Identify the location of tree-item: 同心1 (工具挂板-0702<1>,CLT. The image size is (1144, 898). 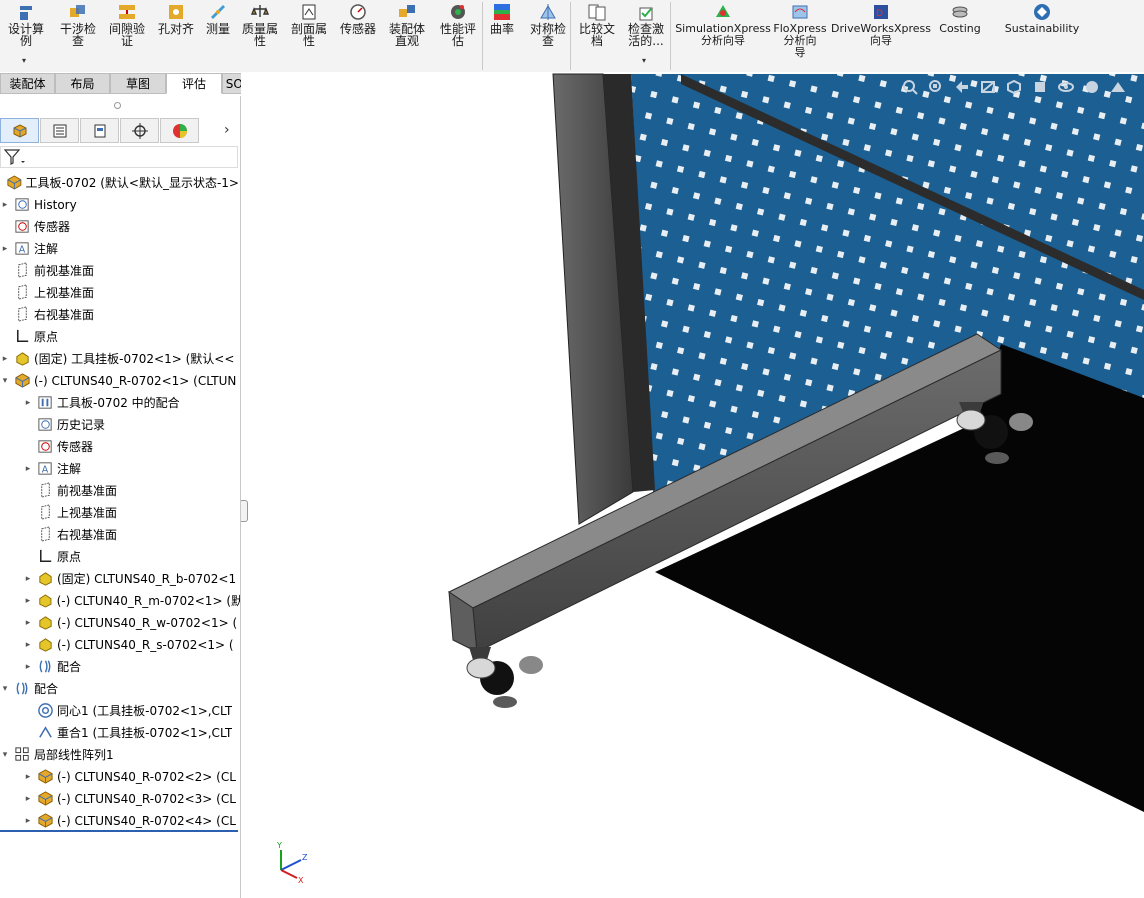
(131, 710).